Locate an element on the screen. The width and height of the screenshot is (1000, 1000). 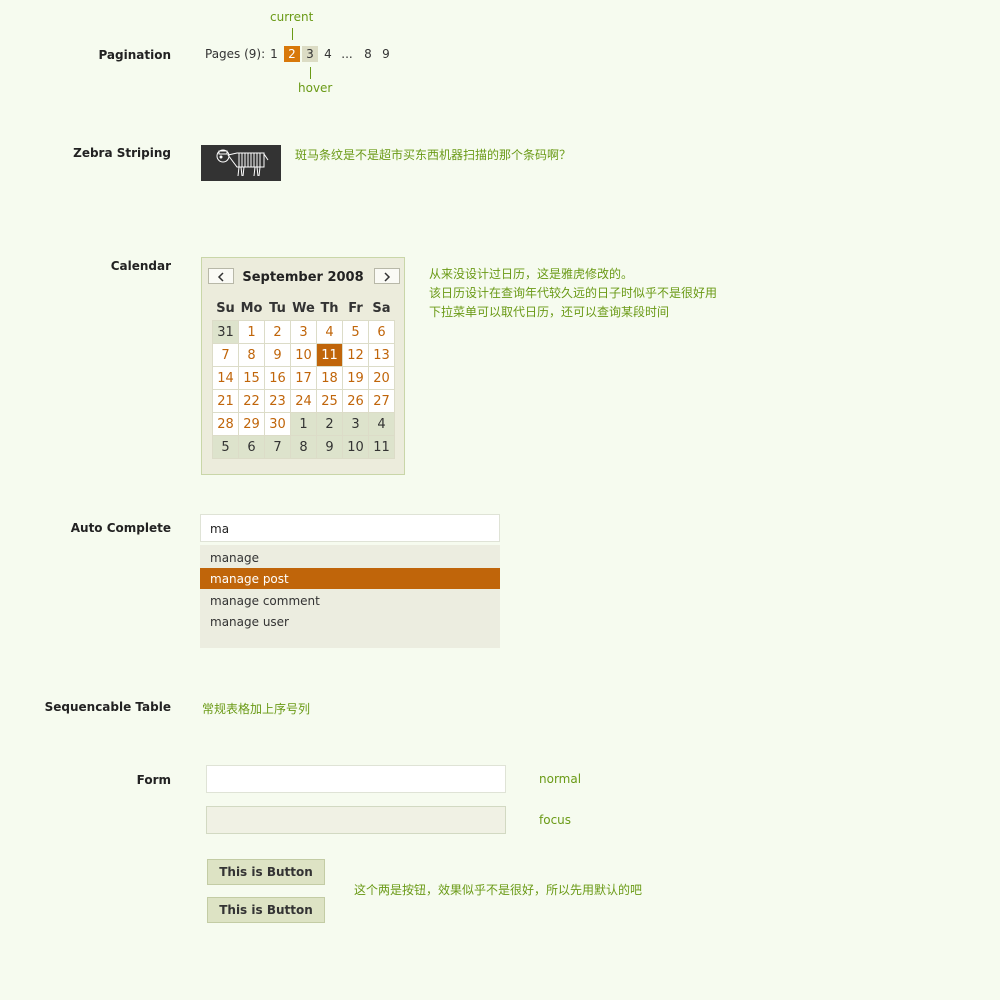
weekday-header: Tu is located at coordinates (277, 308).